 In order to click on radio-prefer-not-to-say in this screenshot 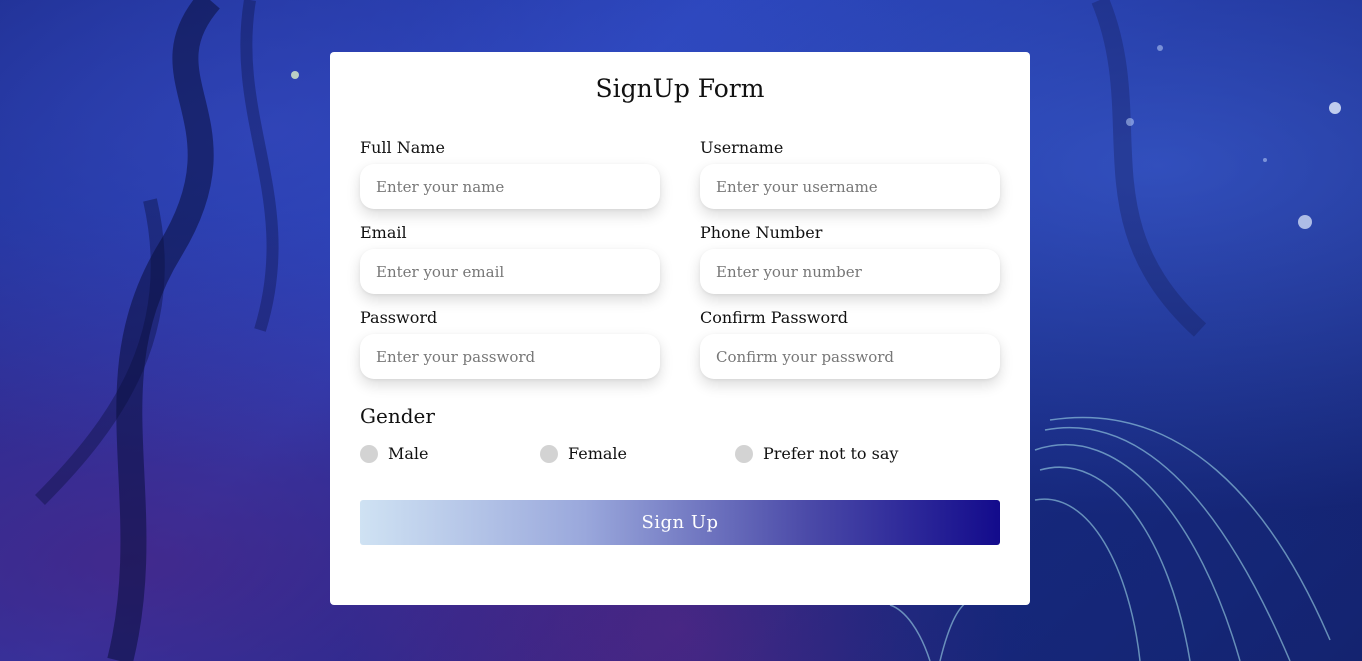, I will do `click(744, 454)`.